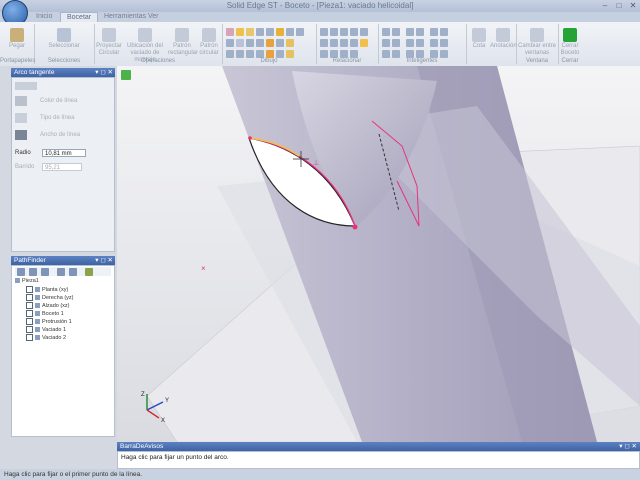 The height and width of the screenshot is (480, 640). I want to click on tree-root: Pieza1, so click(27, 281).